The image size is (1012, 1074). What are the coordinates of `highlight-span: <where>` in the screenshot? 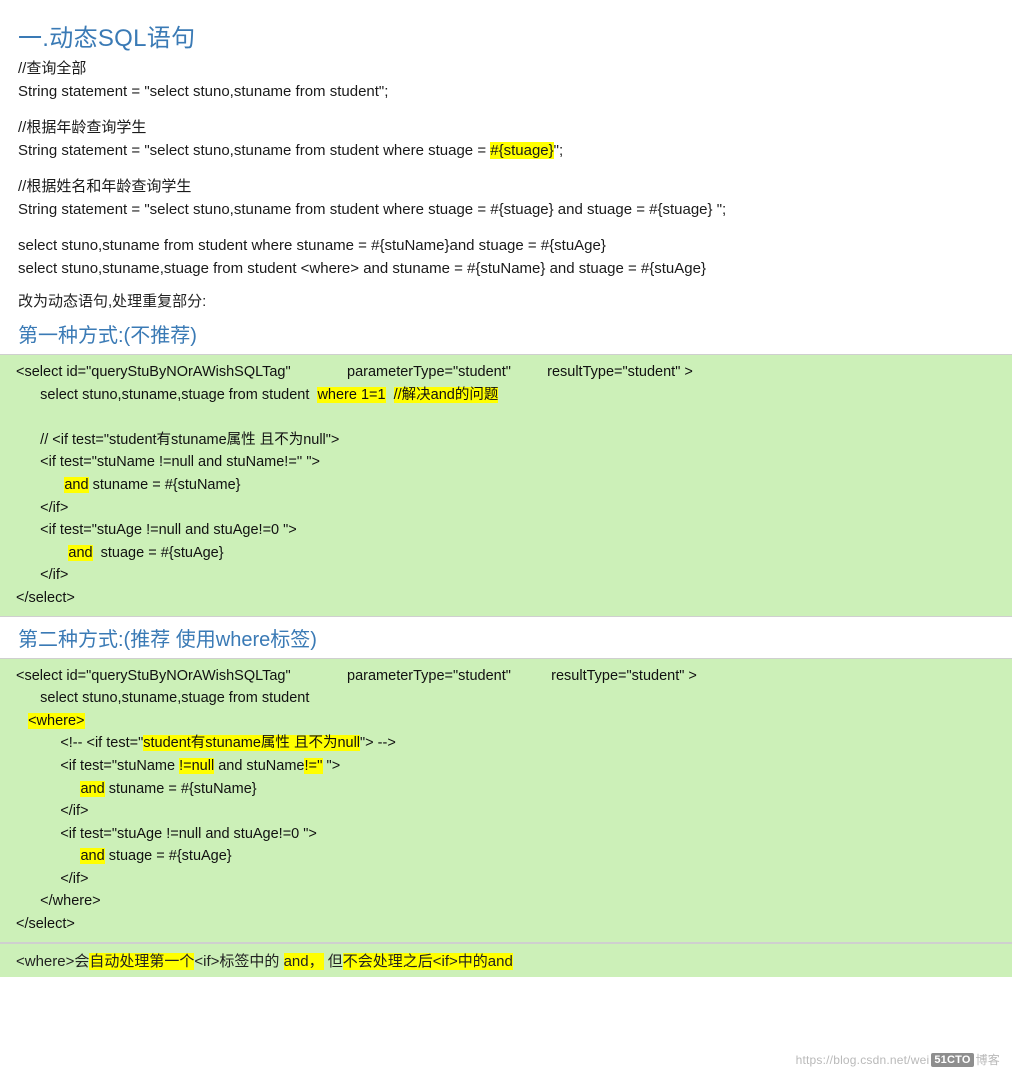 It's located at (56, 720).